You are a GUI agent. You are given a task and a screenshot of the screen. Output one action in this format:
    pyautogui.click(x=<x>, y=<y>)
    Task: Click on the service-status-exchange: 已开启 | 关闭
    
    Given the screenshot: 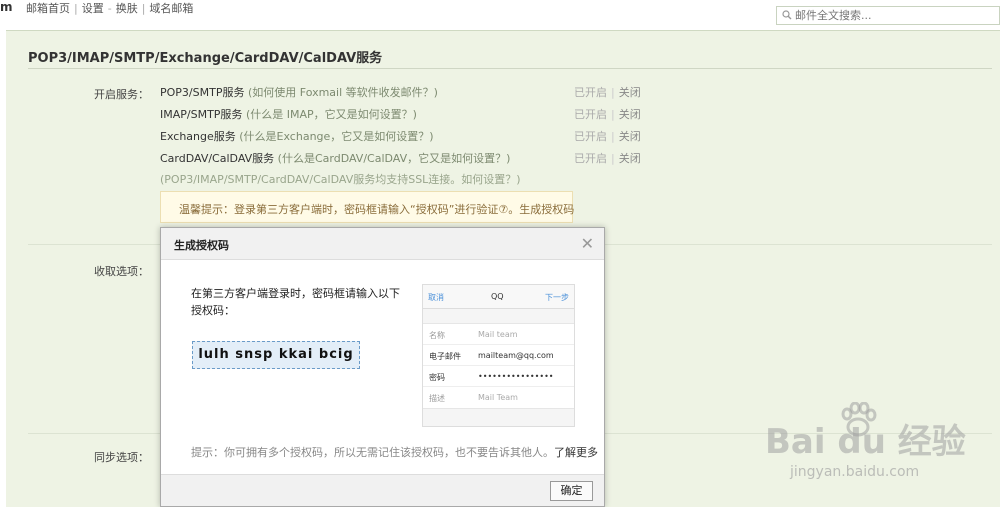 What is the action you would take?
    pyautogui.click(x=607, y=136)
    